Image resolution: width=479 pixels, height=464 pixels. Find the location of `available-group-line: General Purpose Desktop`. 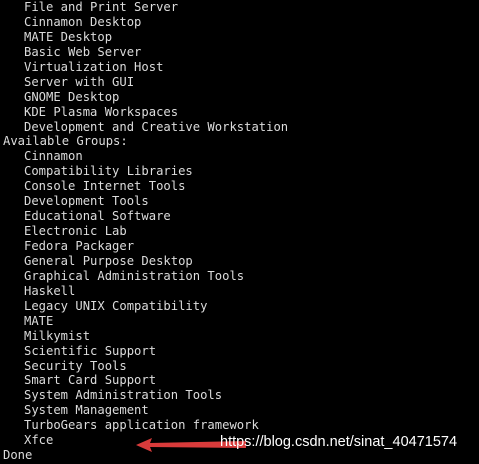

available-group-line: General Purpose Desktop is located at coordinates (108, 260).